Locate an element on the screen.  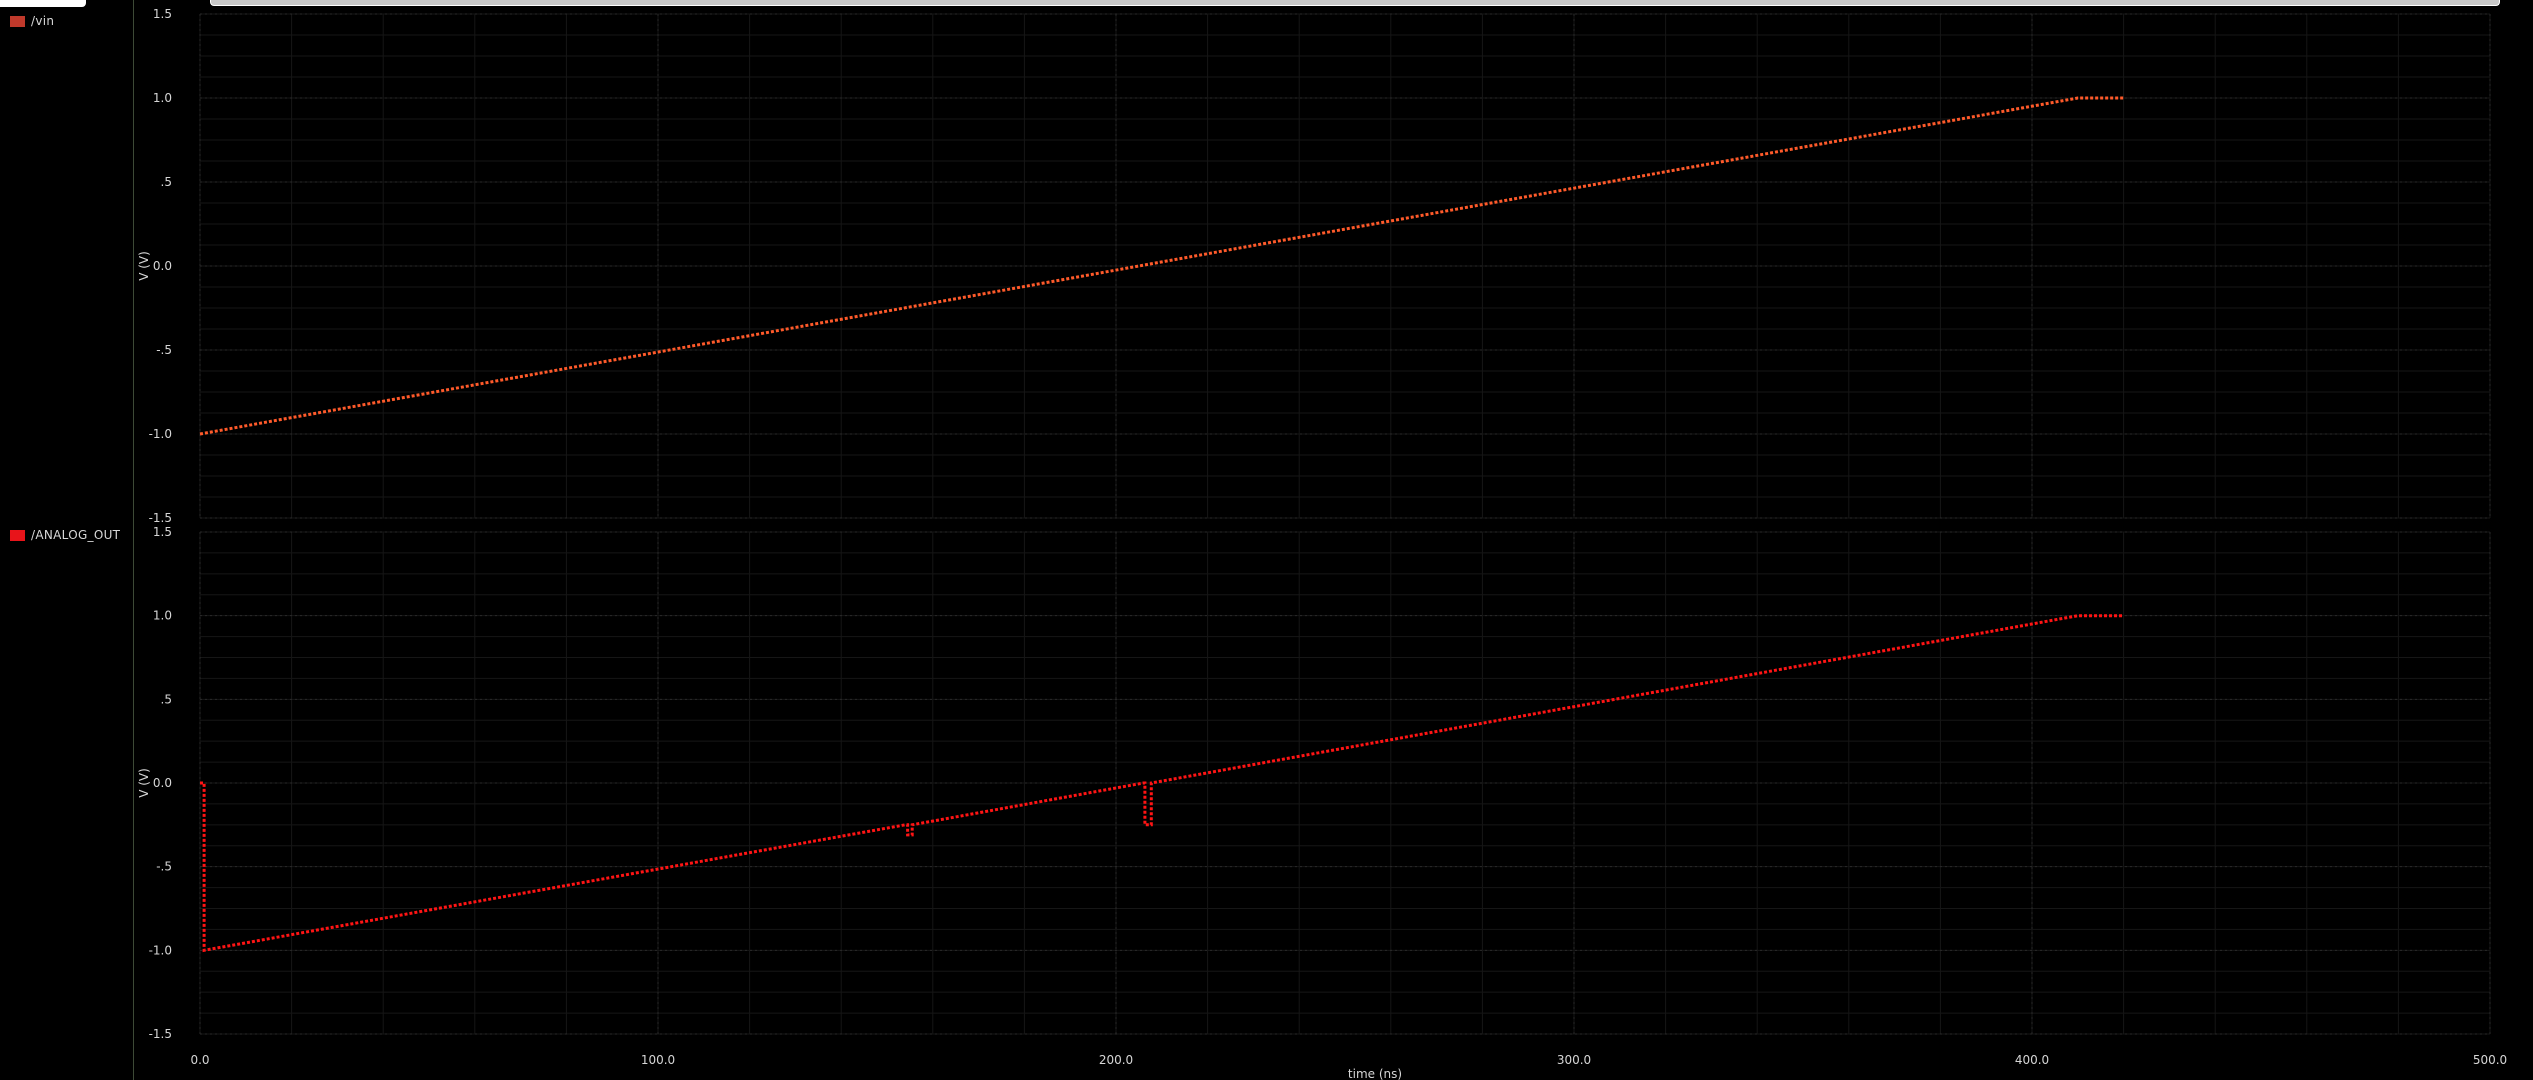
x-tick-label: 0.0 is located at coordinates (199, 1060).